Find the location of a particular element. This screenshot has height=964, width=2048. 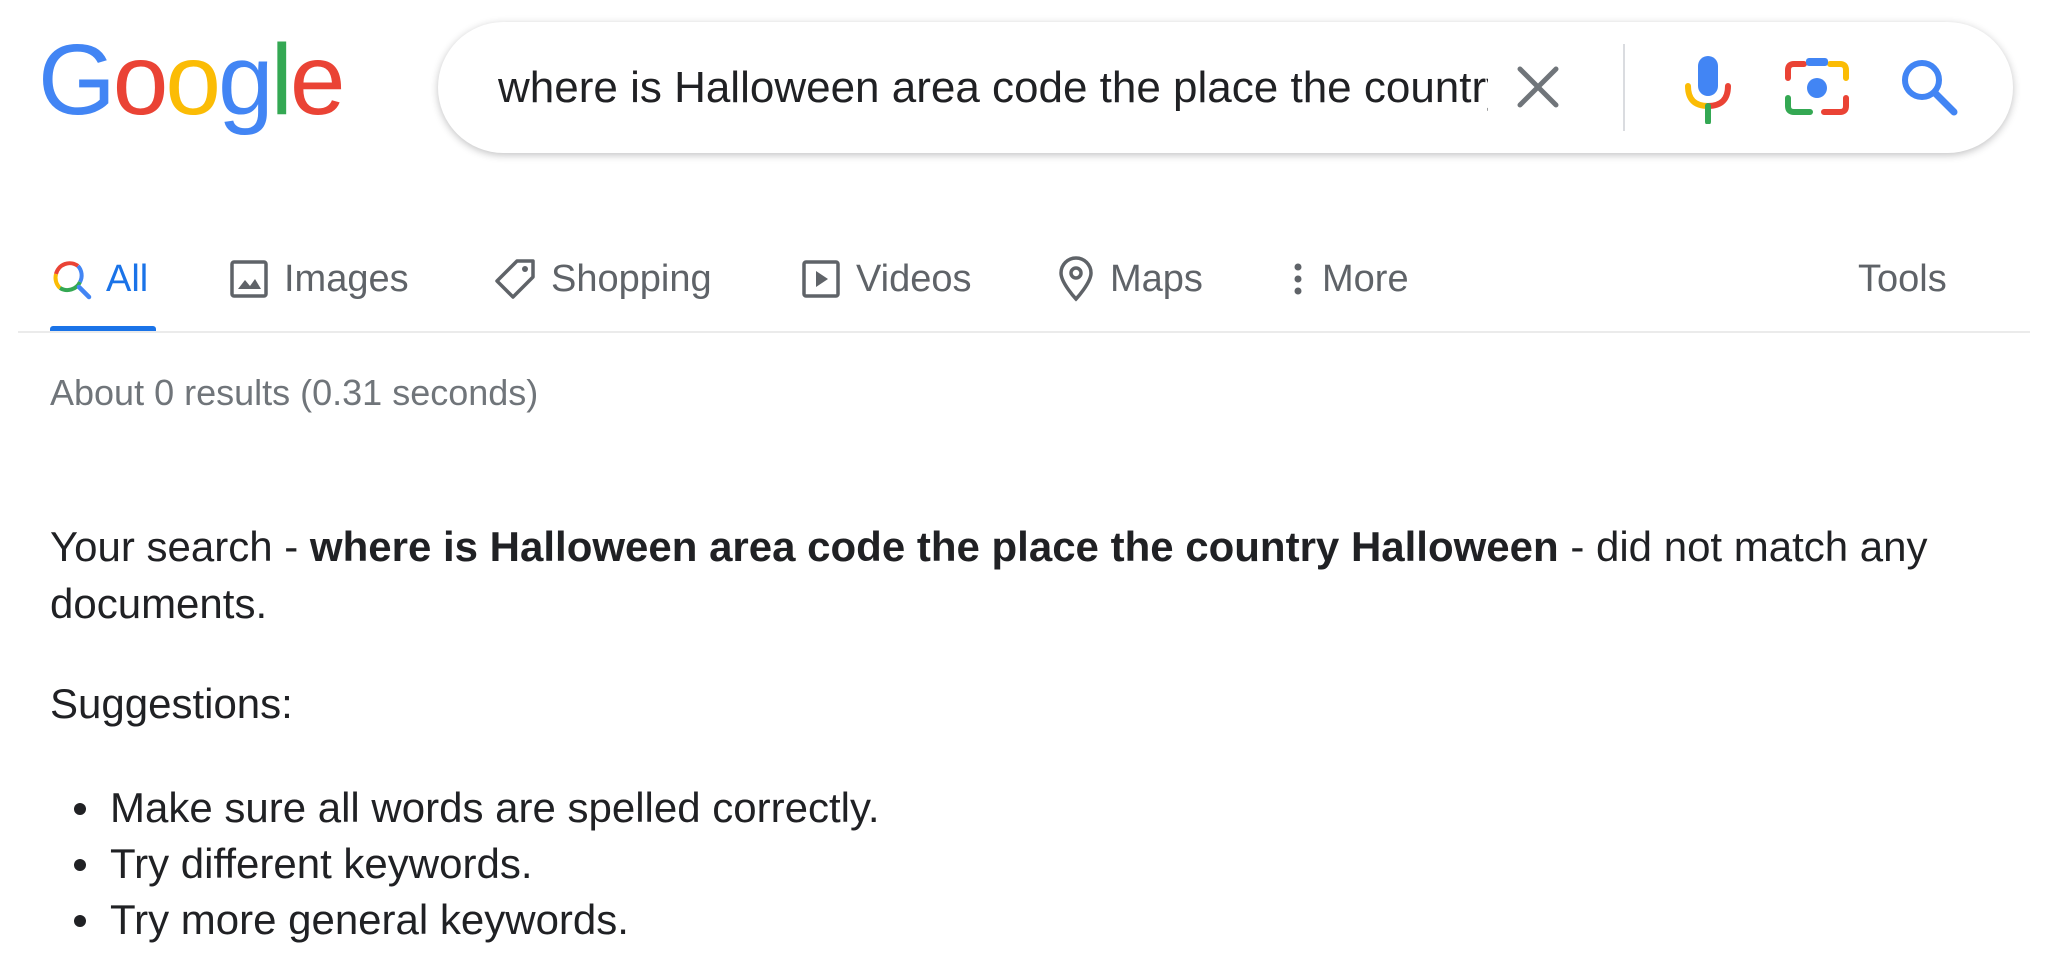

list-item: Try more general keywords. is located at coordinates (465, 920).